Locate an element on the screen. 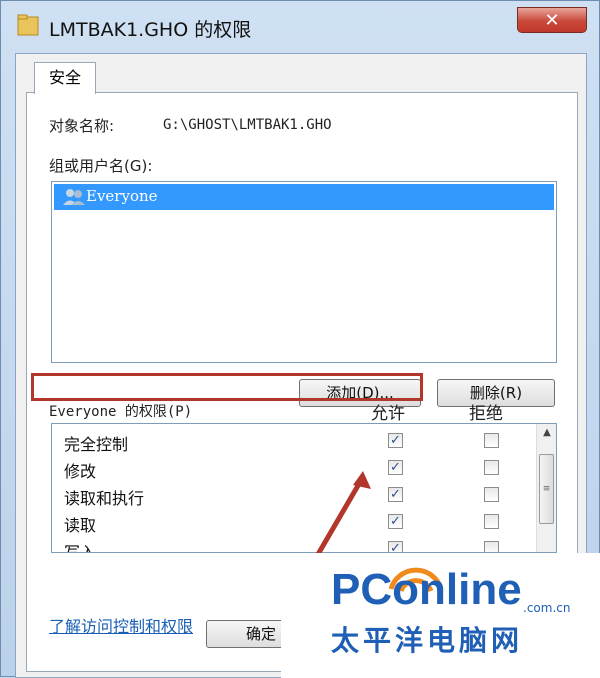  list-item-label: Everyone is located at coordinates (122, 196).